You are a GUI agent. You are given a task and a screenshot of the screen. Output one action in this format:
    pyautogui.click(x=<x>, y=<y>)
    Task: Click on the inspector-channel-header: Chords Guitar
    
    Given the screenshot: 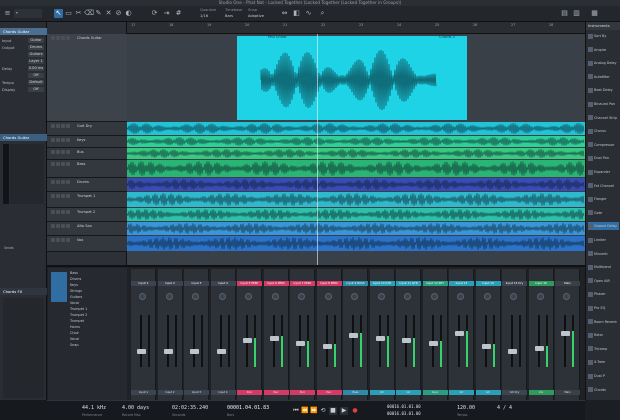 What is the action you would take?
    pyautogui.click(x=23, y=137)
    